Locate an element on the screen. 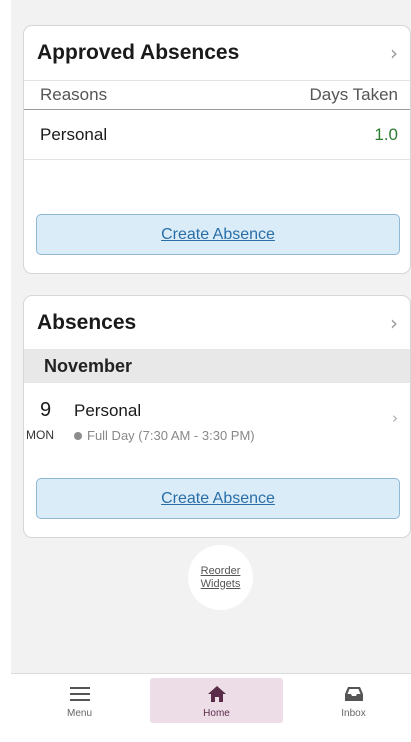  reorder-label-line1: Reorder is located at coordinates (220, 570).